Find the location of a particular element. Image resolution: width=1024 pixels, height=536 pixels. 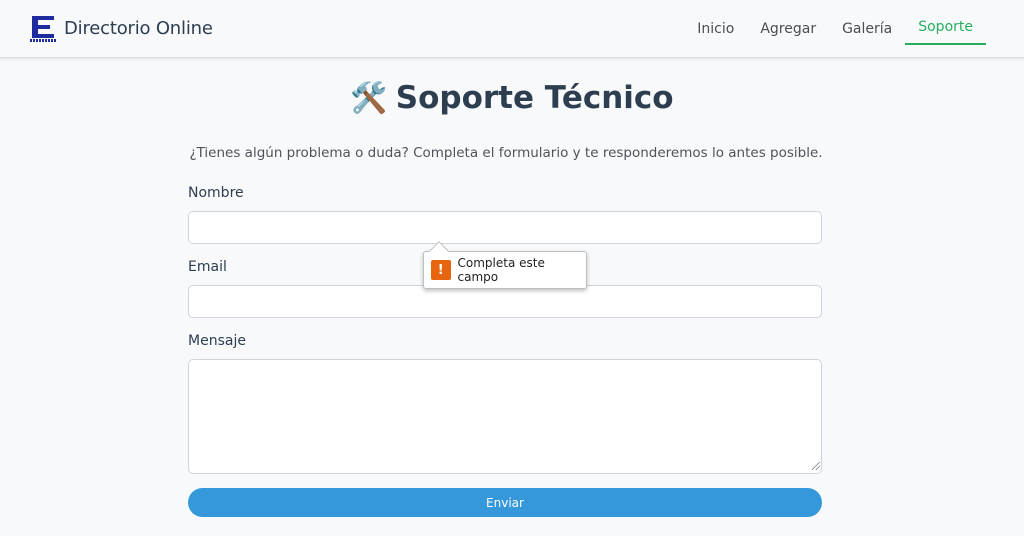

nav-item-soporte: Soporte is located at coordinates (945, 22).